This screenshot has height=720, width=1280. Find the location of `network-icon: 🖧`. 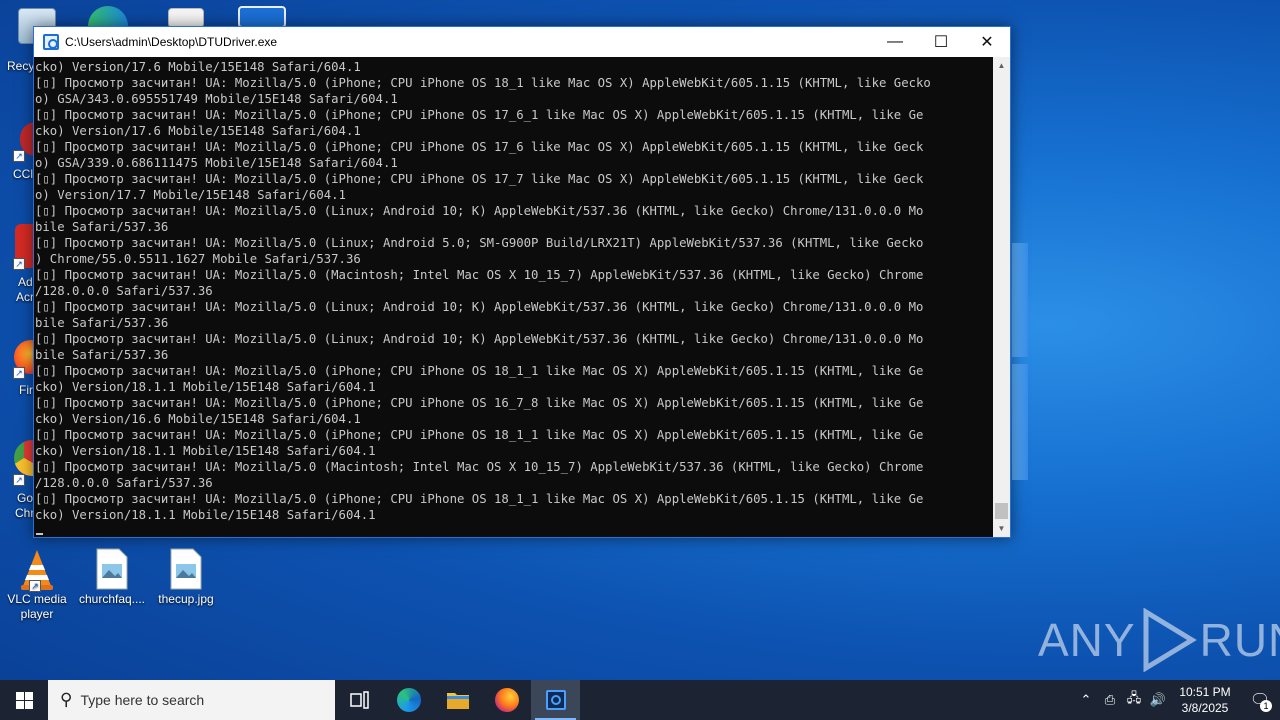

network-icon: 🖧 is located at coordinates (1134, 700).